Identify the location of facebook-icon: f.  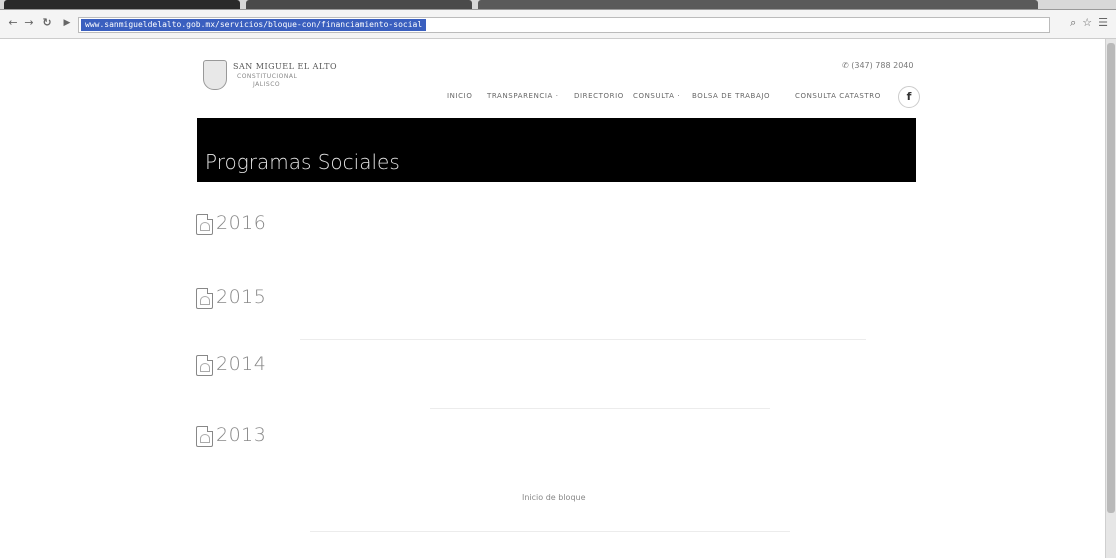
(909, 97).